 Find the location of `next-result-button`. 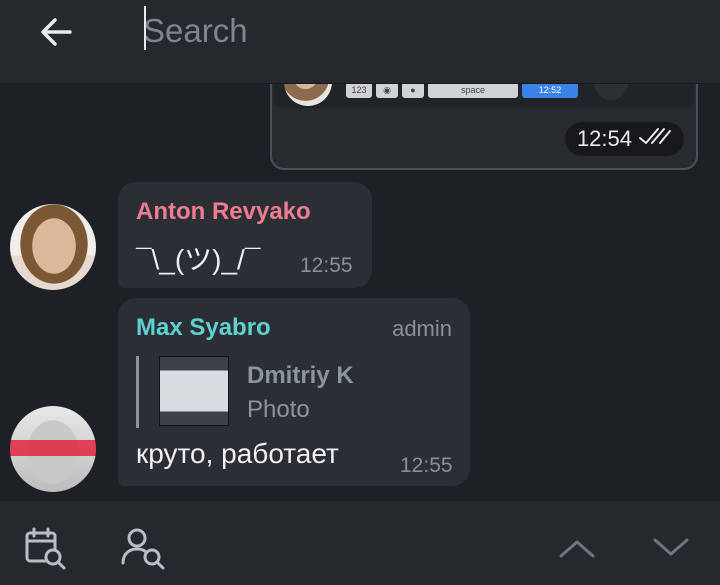

next-result-button is located at coordinates (671, 550).